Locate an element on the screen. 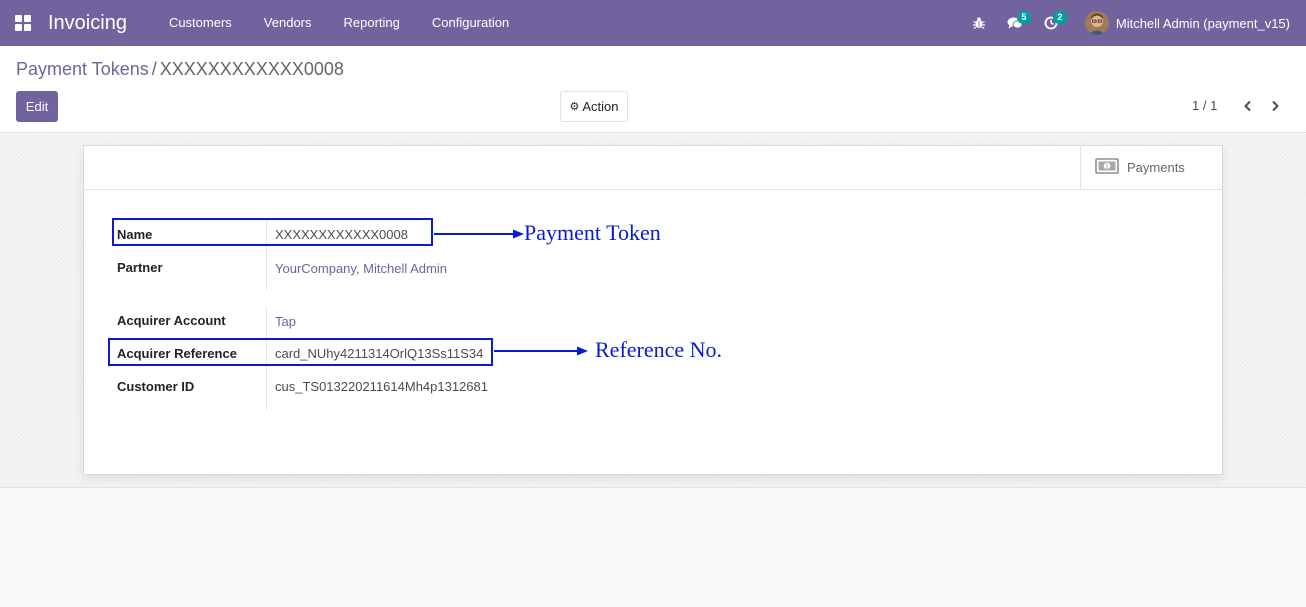 Image resolution: width=1306 pixels, height=607 pixels. chevron-left-icon is located at coordinates (1248, 106).